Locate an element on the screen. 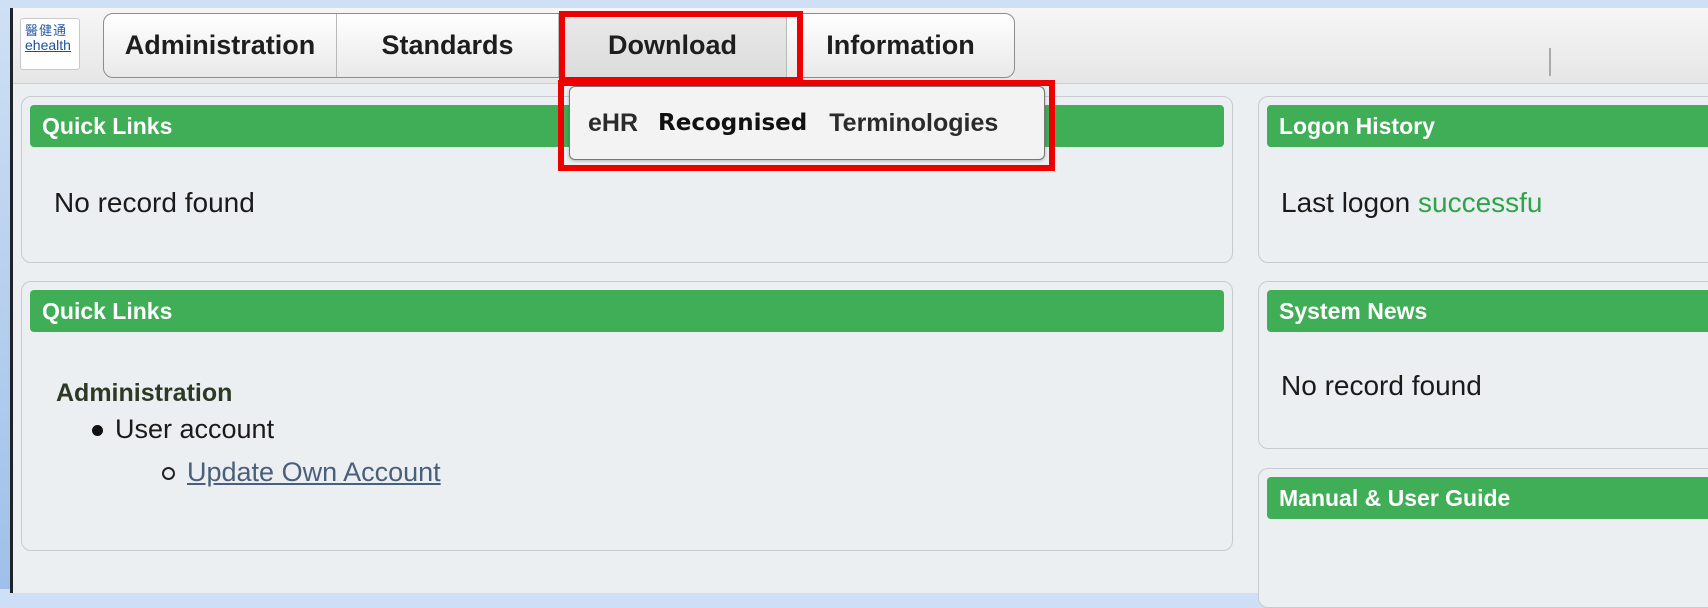 This screenshot has height=608, width=1708. logo-english-text: ehealth is located at coordinates (48, 45).